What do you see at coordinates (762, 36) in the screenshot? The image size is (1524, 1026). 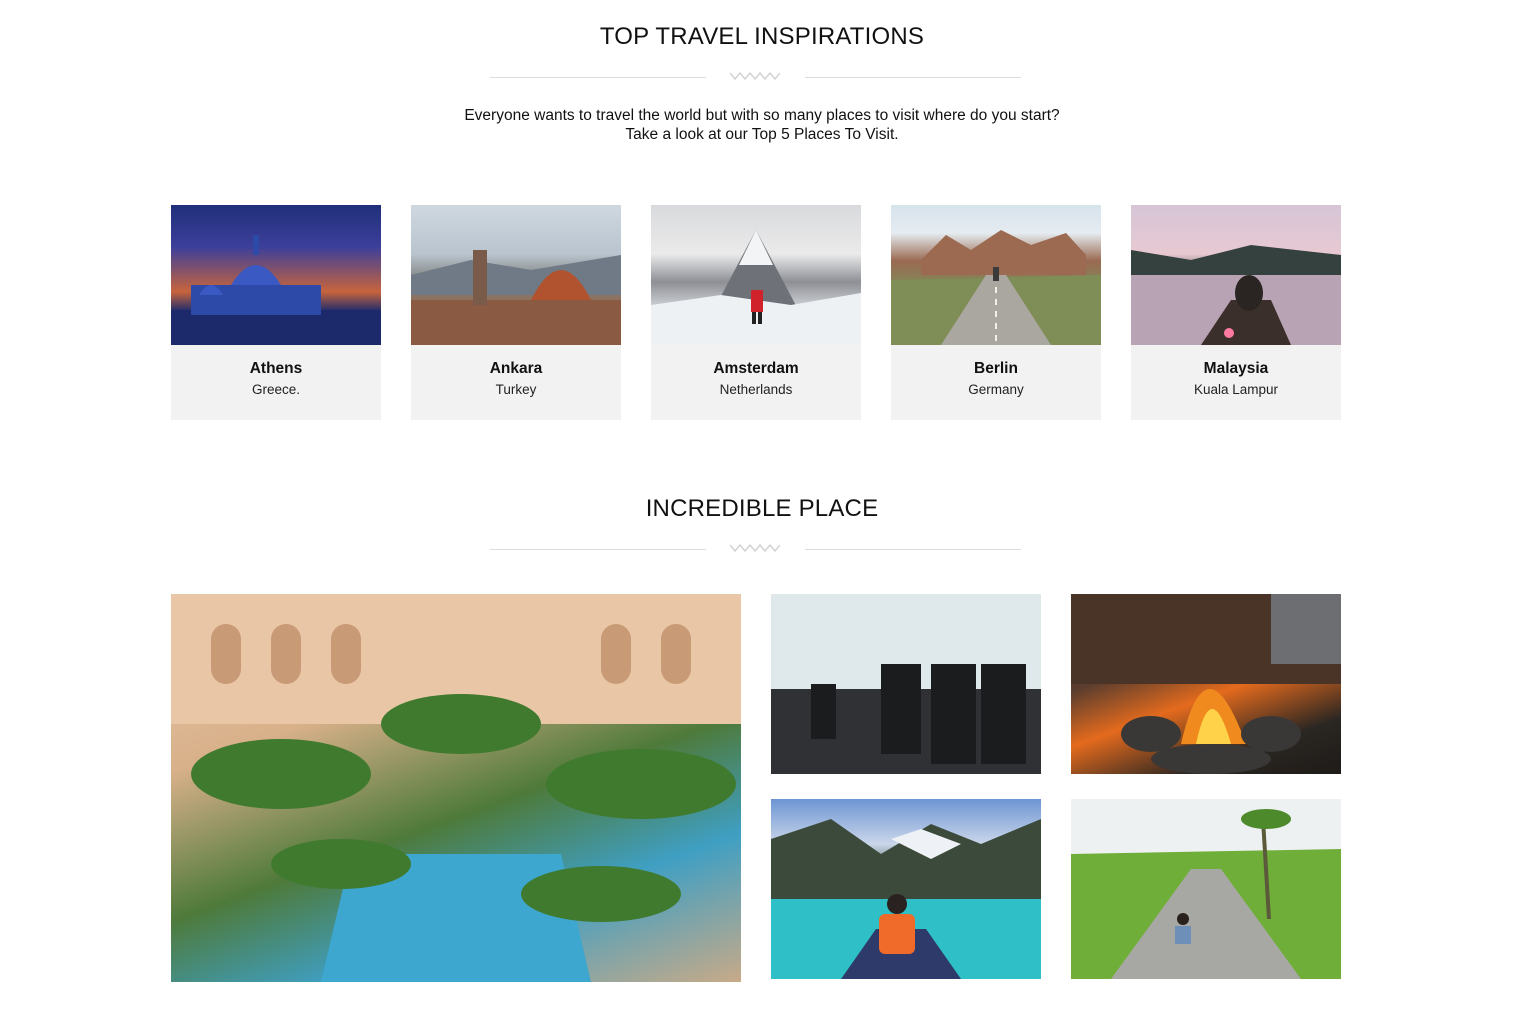 I see `section-title-top-travel: TOP TRAVEL INSPIRATIONS` at bounding box center [762, 36].